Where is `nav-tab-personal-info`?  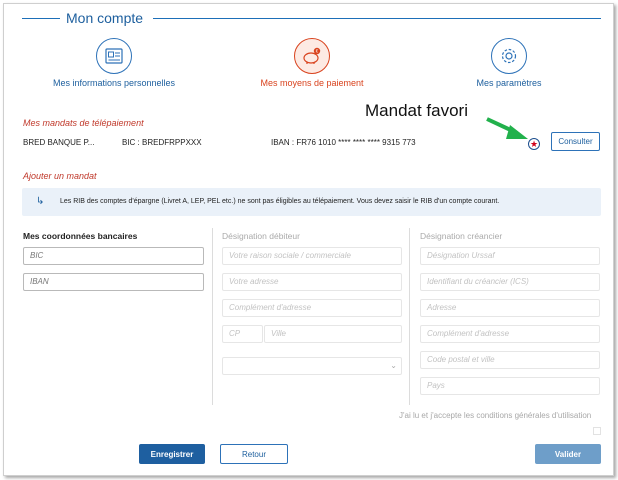 nav-tab-personal-info is located at coordinates (114, 56).